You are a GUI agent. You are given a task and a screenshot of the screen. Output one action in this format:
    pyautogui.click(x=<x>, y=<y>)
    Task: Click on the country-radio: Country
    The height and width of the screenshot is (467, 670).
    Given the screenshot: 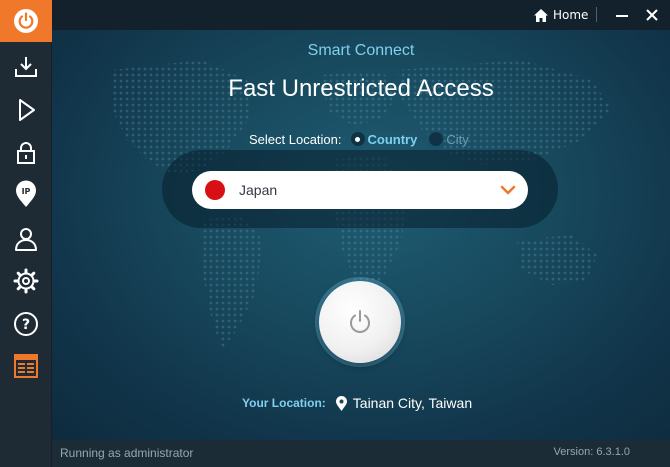 What is the action you would take?
    pyautogui.click(x=384, y=139)
    